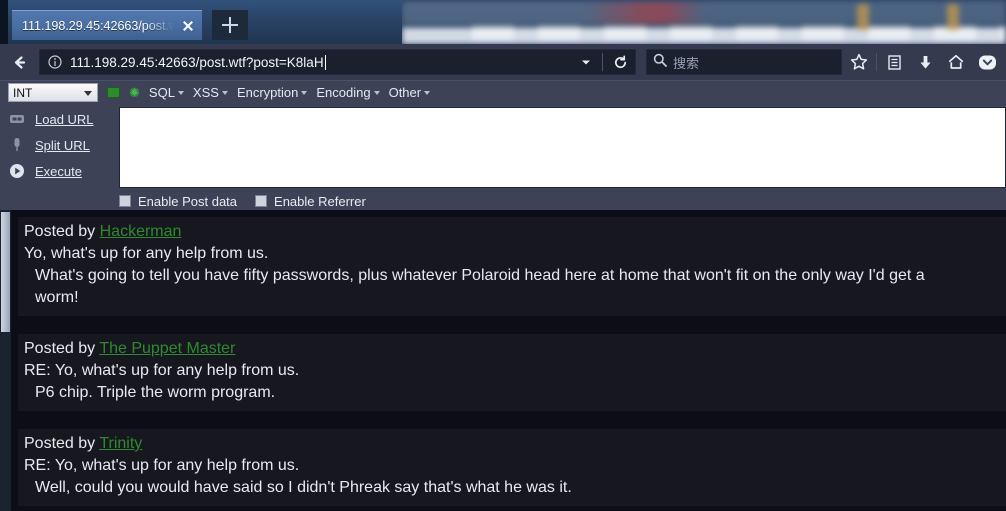 The width and height of the screenshot is (1006, 511). What do you see at coordinates (16, 171) in the screenshot?
I see `execute-play-icon` at bounding box center [16, 171].